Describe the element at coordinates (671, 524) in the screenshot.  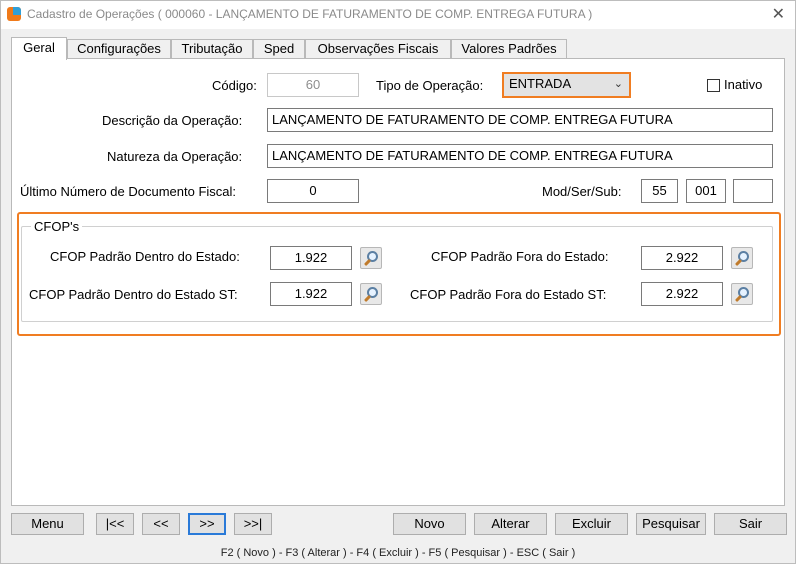
I see `pesquisar-button: Pesquisar` at that location.